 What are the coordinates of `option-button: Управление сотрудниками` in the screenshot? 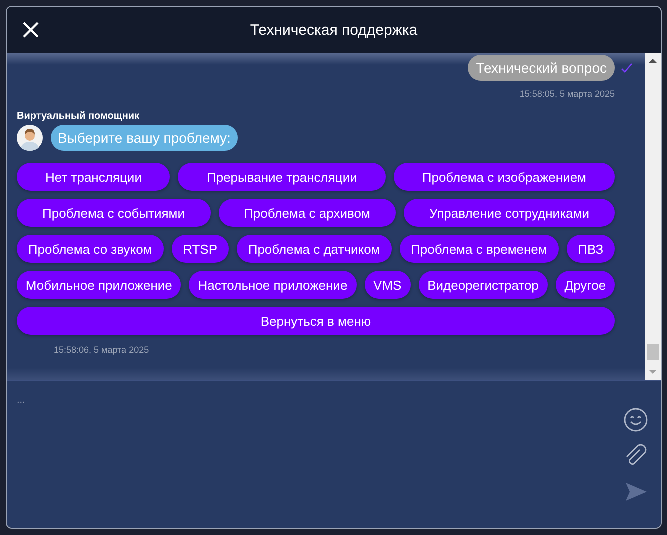 It's located at (509, 213).